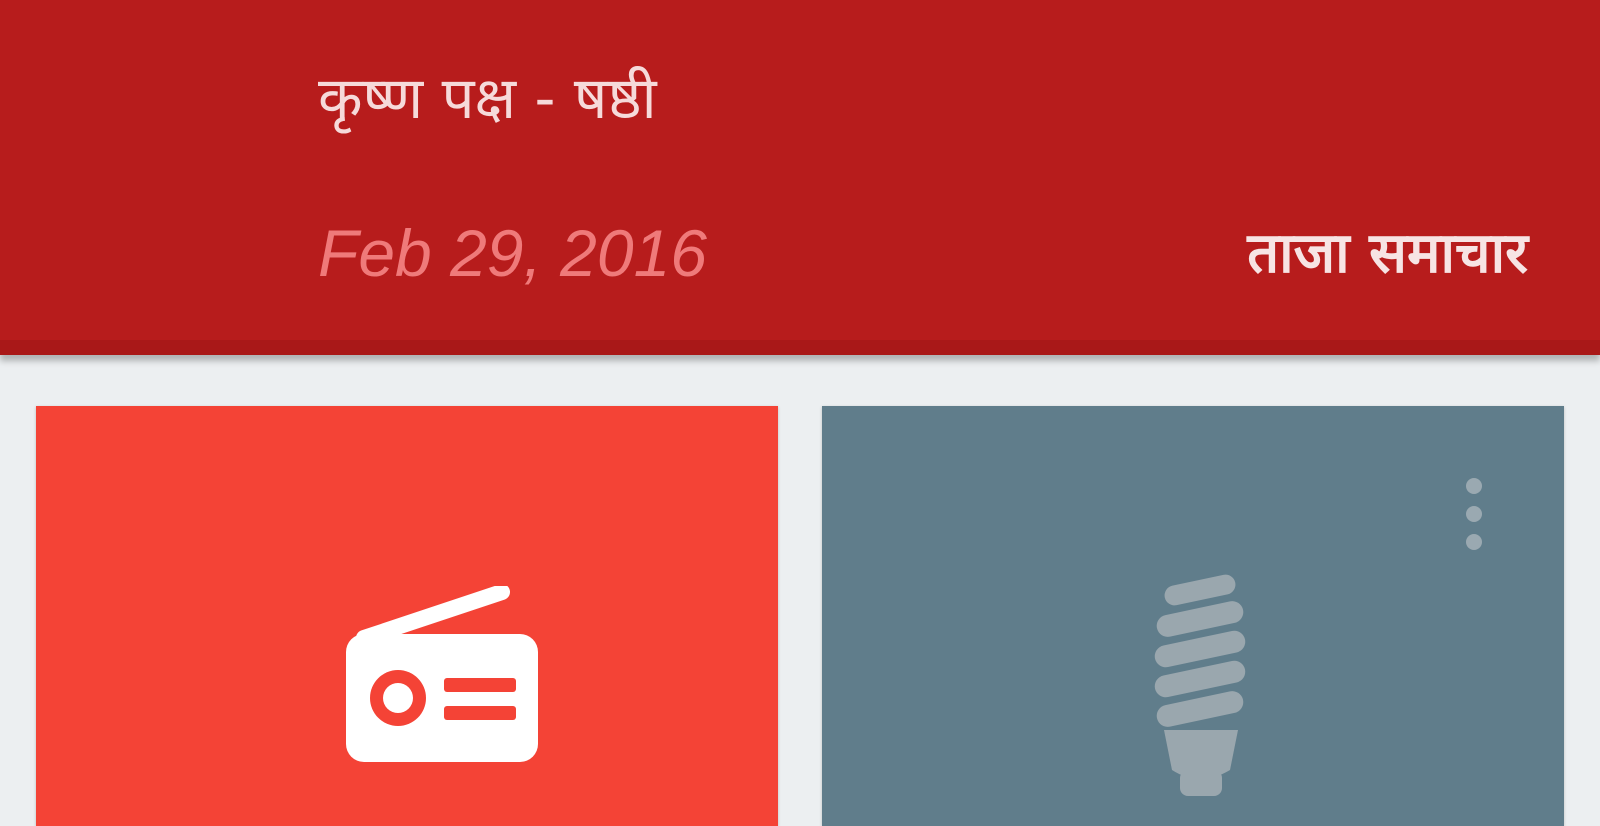 This screenshot has height=826, width=1600. I want to click on more-vert-icon, so click(1474, 515).